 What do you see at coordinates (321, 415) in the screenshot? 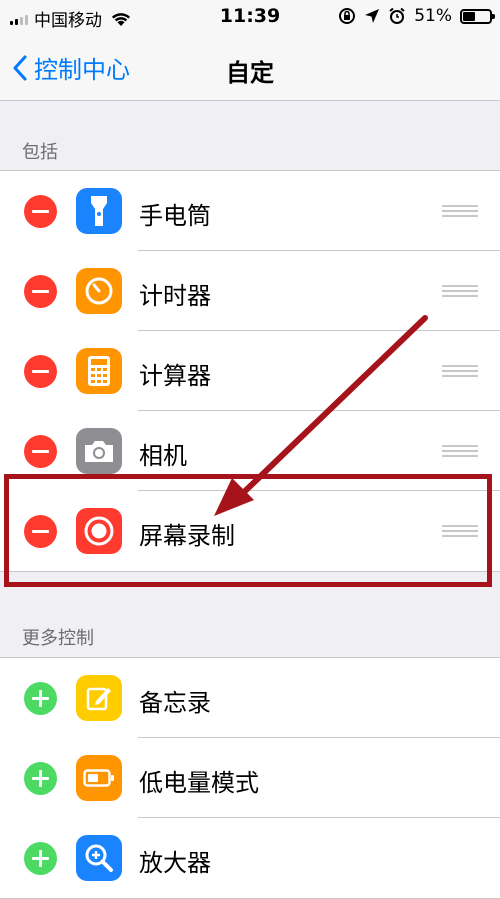
I see `arrow-annotation` at bounding box center [321, 415].